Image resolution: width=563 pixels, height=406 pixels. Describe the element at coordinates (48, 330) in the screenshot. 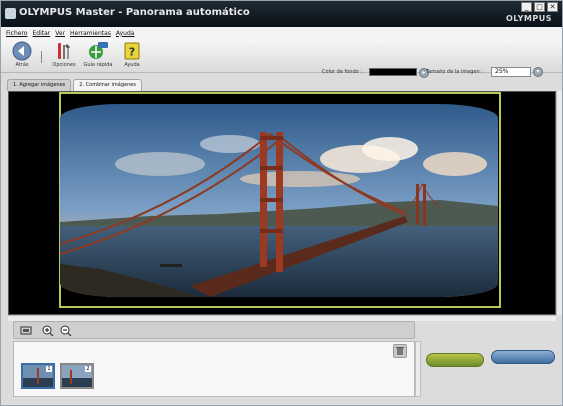

I see `zoom-in-icon` at that location.